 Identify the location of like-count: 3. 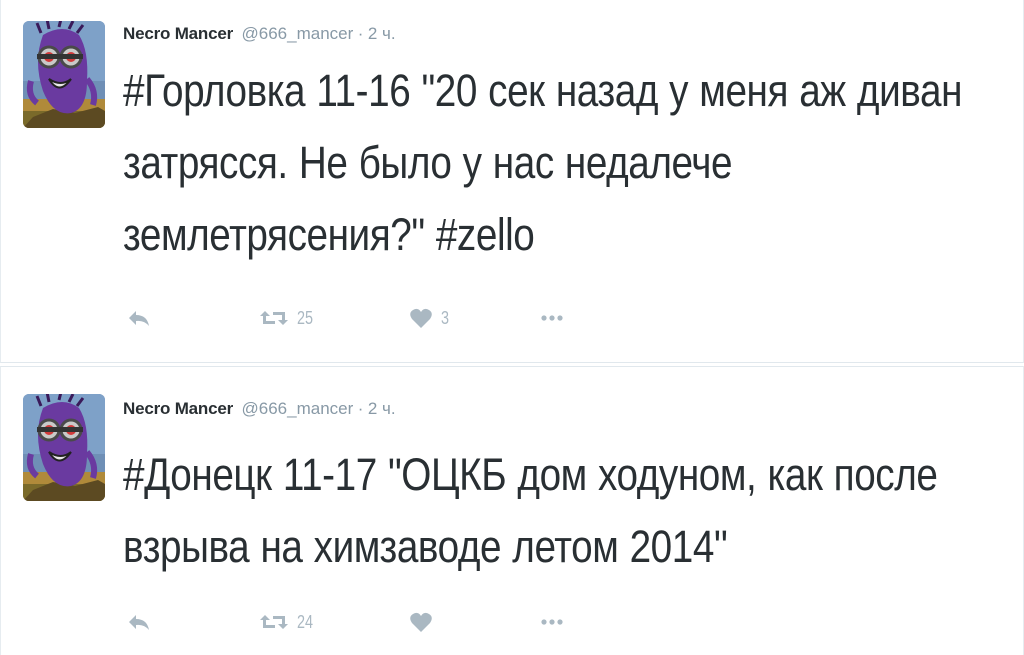
(445, 317).